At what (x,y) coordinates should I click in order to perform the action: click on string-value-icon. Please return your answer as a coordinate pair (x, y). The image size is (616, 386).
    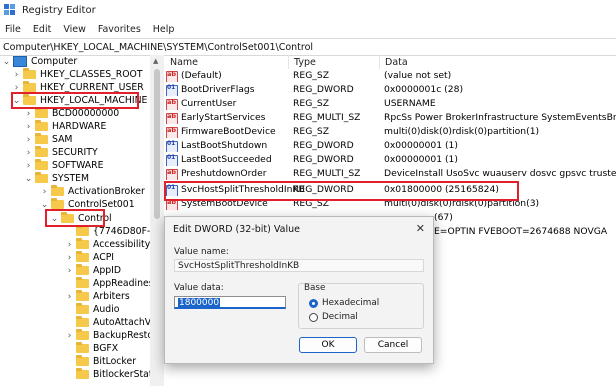
    Looking at the image, I should click on (172, 118).